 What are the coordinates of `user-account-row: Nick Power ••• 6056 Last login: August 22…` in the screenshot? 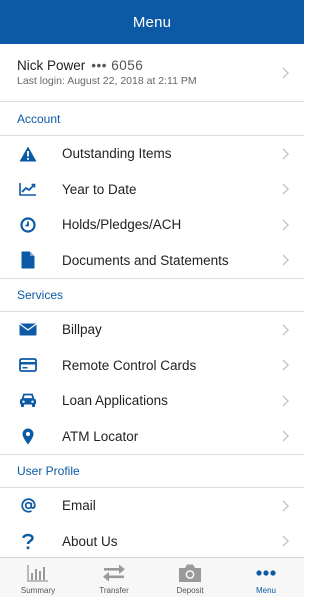 It's located at (152, 73).